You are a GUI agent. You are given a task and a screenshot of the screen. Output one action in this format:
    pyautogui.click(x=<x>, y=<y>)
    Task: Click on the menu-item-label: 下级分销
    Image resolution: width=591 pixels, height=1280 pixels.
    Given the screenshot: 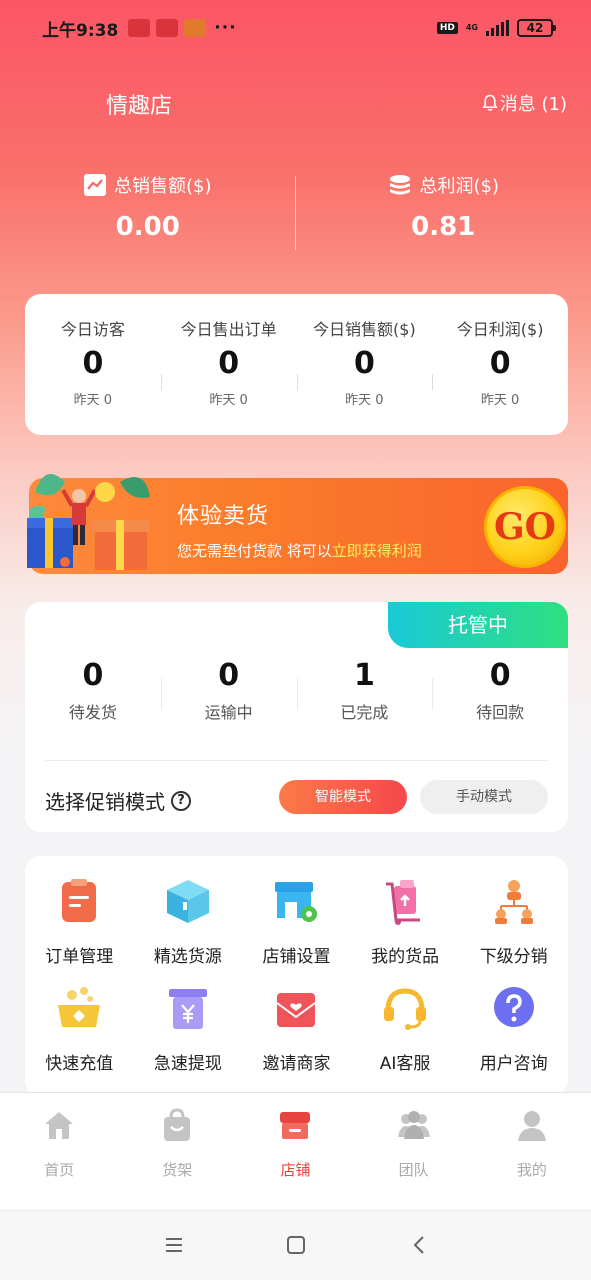 What is the action you would take?
    pyautogui.click(x=513, y=957)
    